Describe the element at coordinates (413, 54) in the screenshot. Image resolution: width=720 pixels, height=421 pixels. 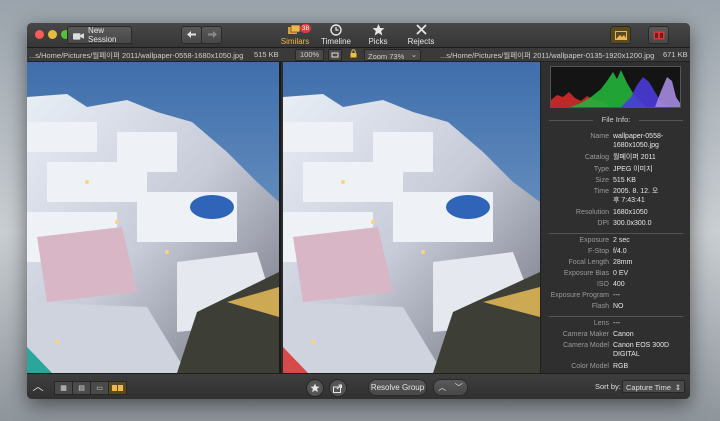
I see `chevron-down-icon: ⌄` at that location.